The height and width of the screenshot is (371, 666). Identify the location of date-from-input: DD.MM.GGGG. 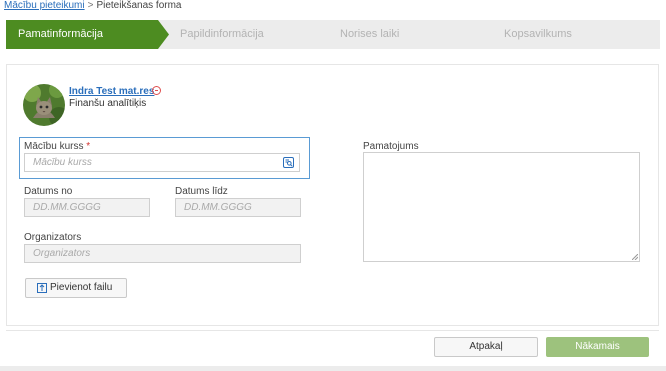
(87, 207).